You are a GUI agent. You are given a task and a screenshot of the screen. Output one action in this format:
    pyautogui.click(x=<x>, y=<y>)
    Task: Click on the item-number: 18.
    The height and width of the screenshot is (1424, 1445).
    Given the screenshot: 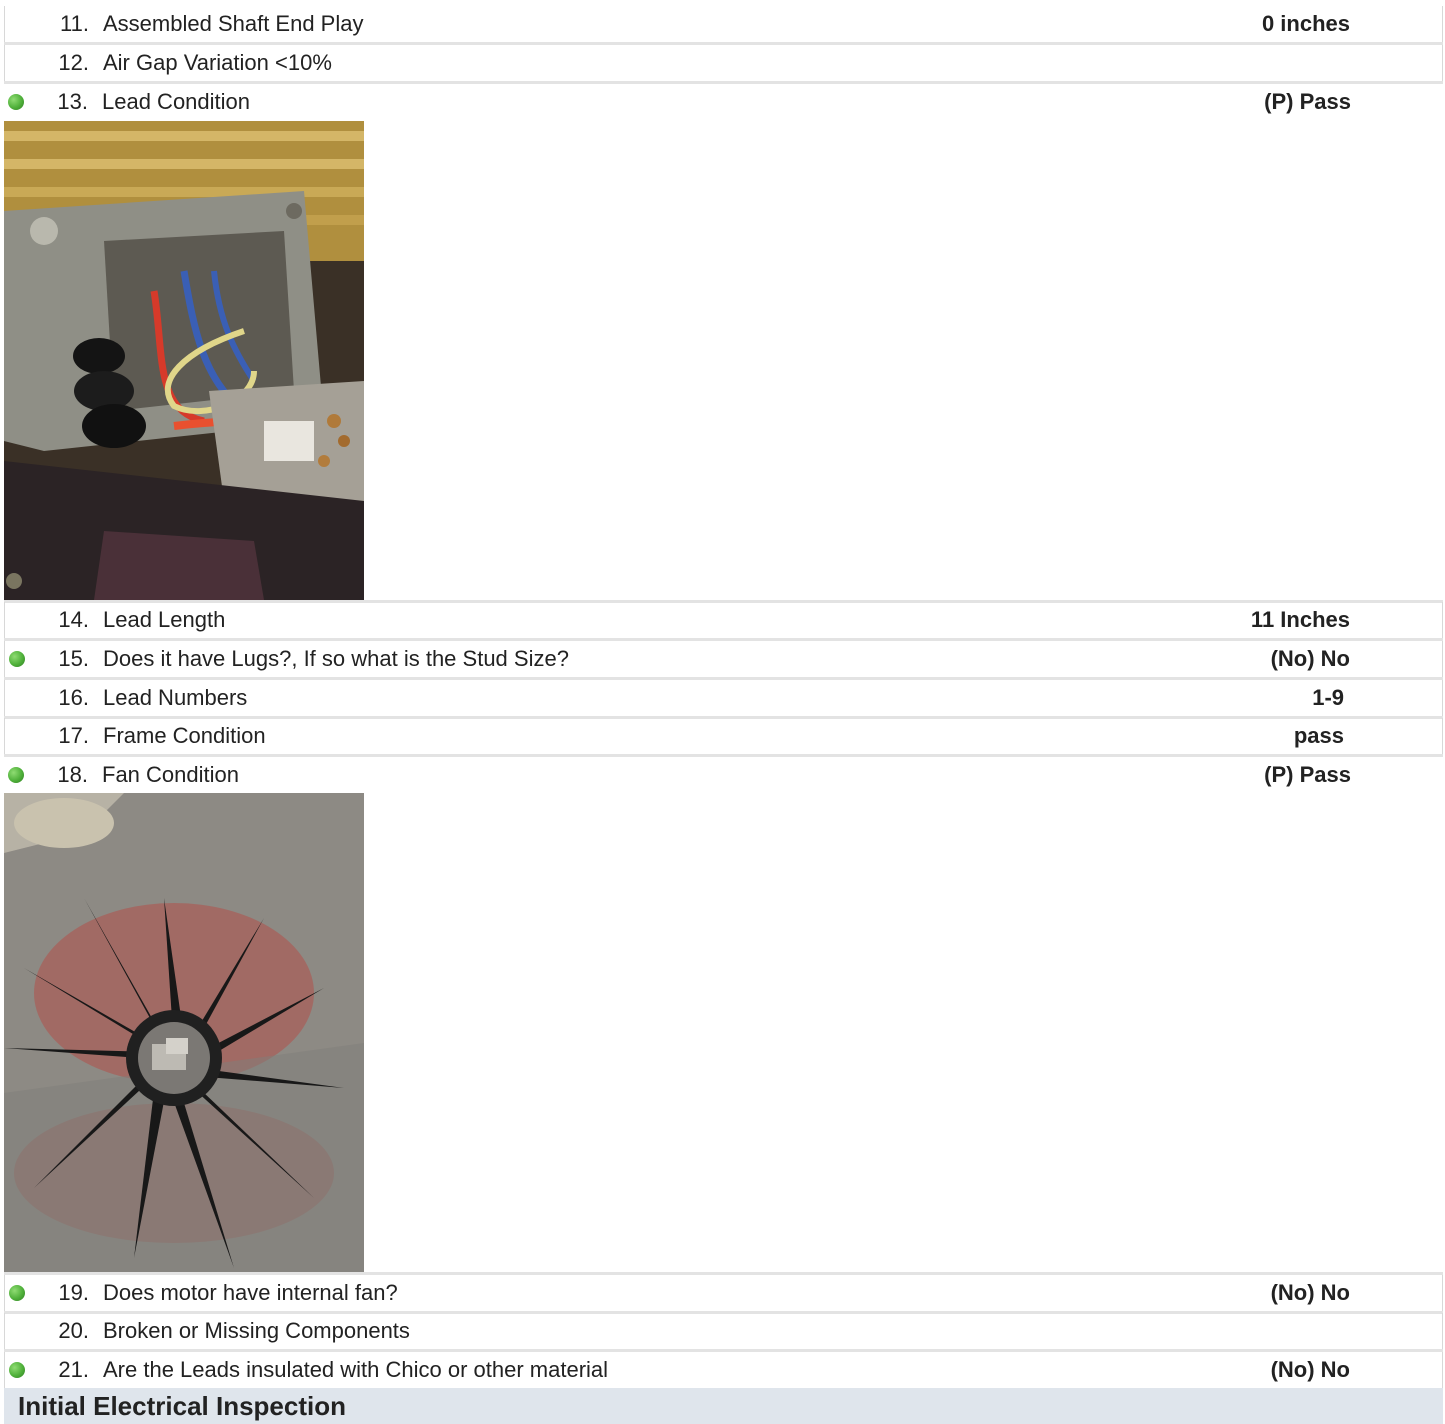 What is the action you would take?
    pyautogui.click(x=72, y=774)
    